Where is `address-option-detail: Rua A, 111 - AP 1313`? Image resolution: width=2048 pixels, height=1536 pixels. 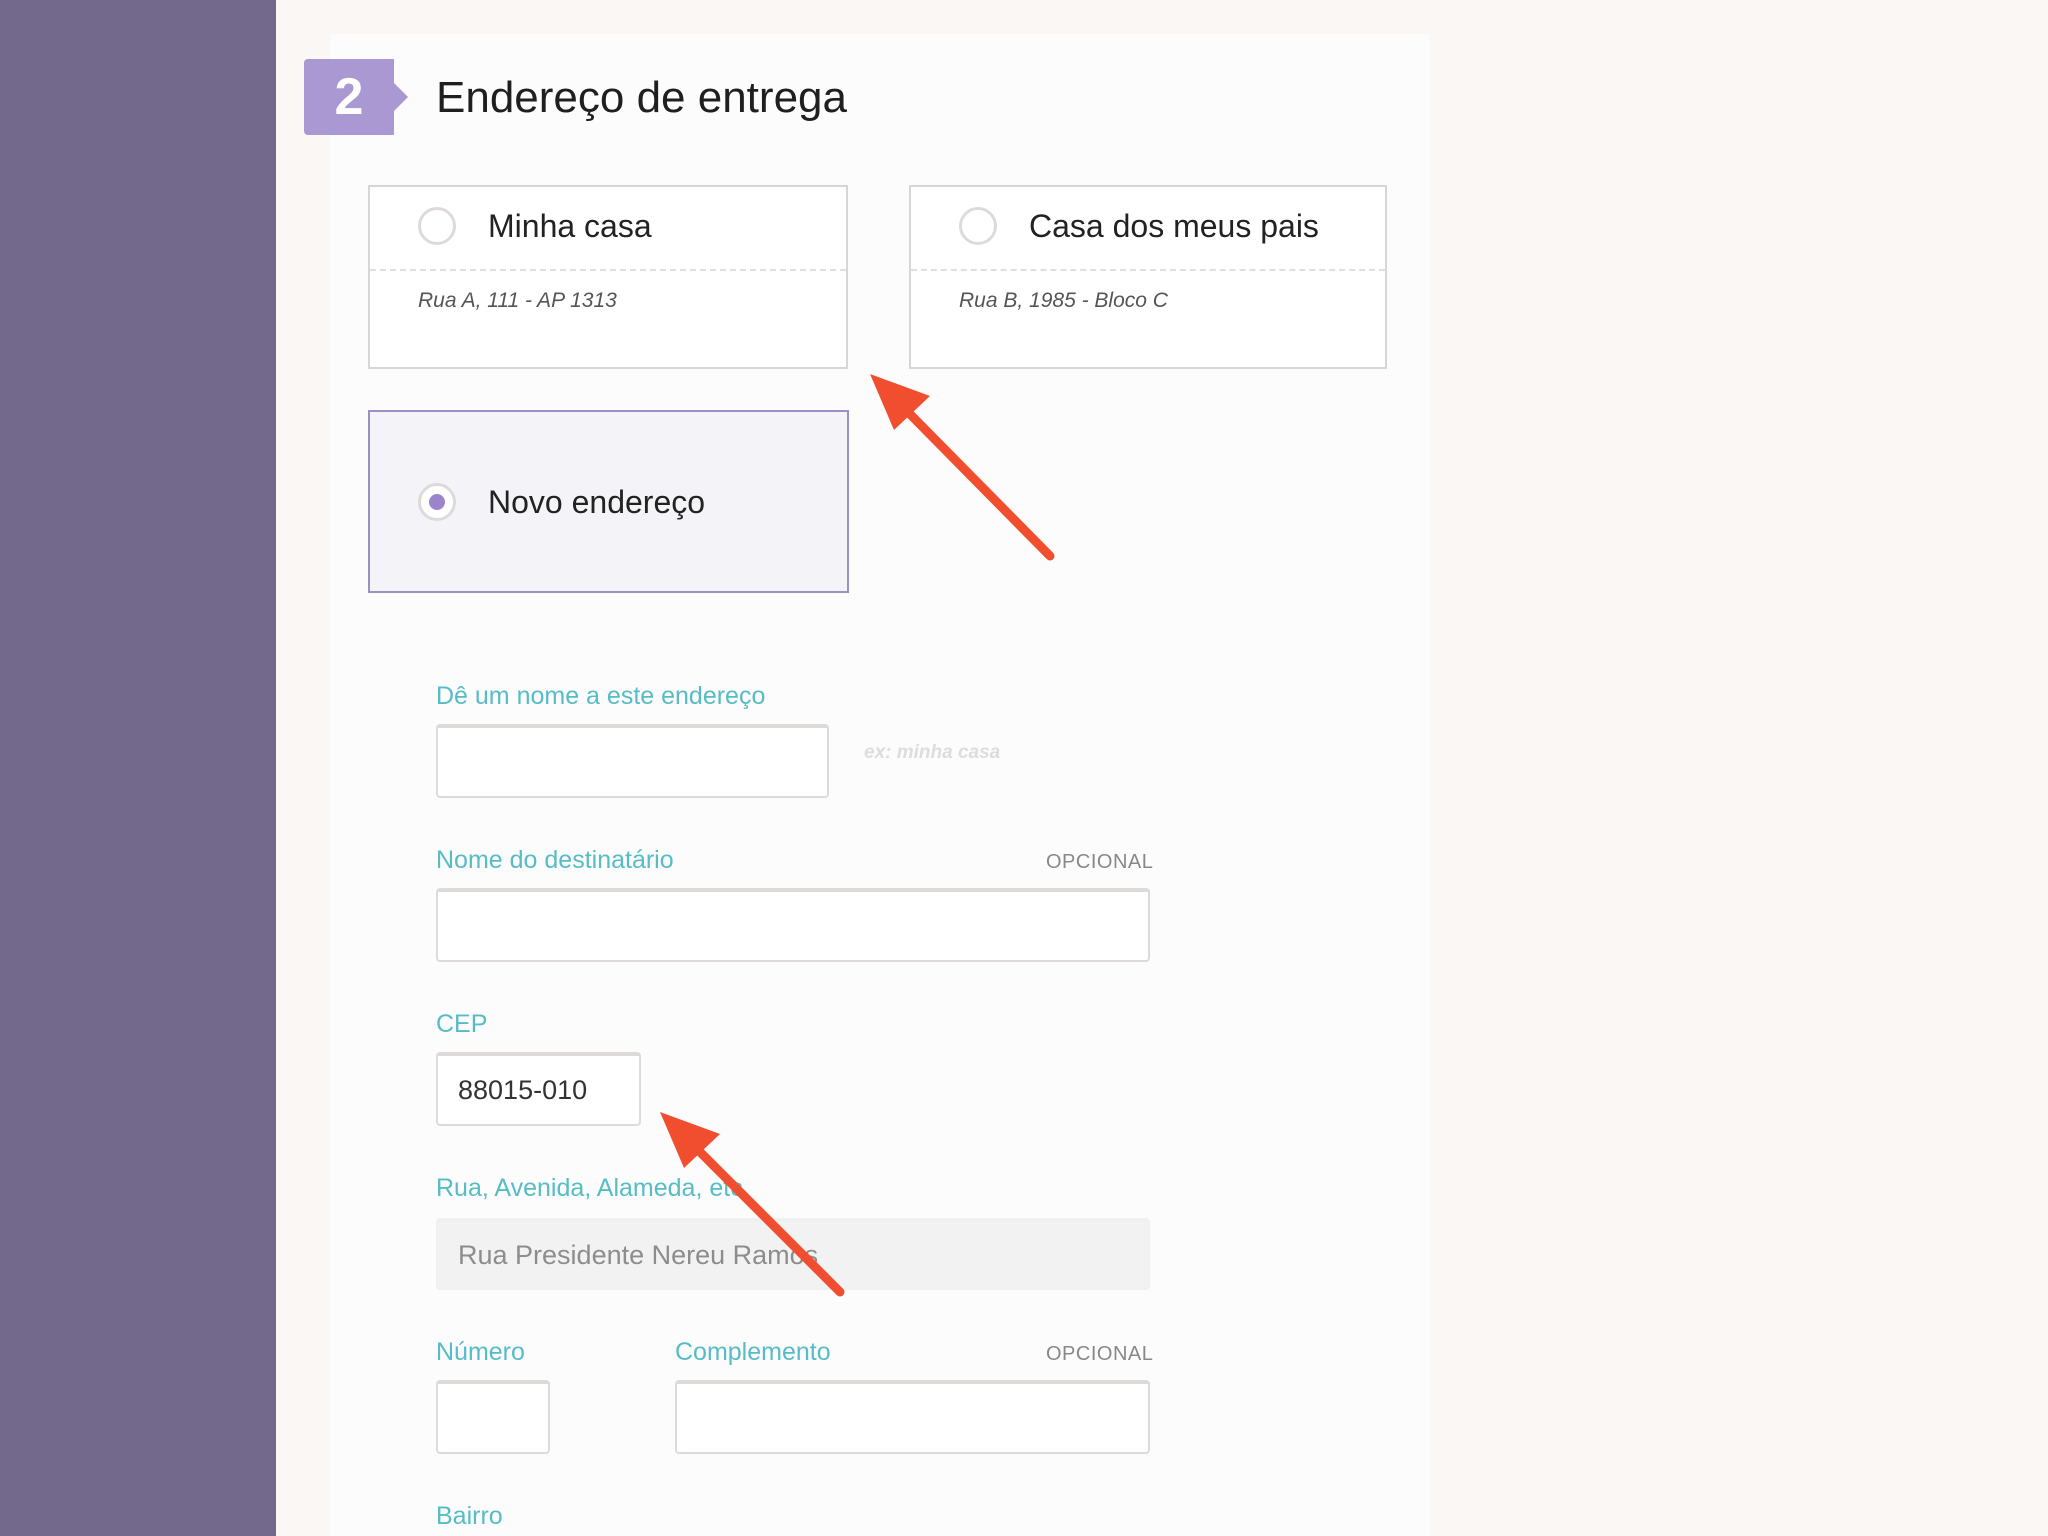
address-option-detail: Rua A, 111 - AP 1313 is located at coordinates (517, 300).